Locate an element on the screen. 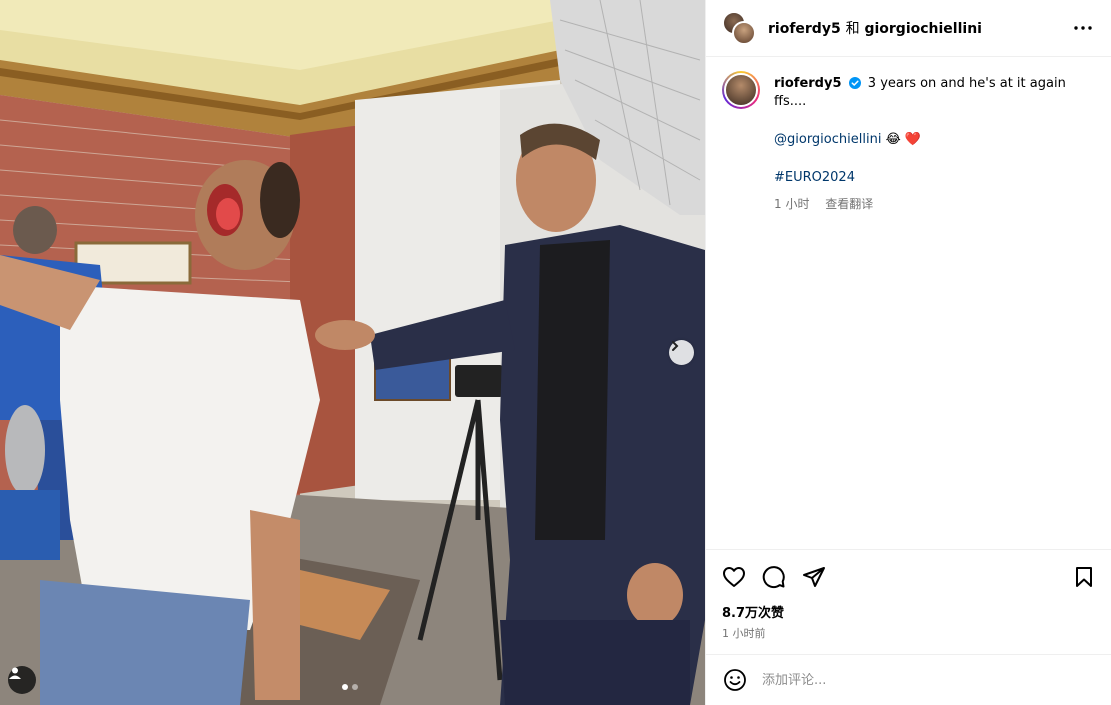 The image size is (1111, 705). comment-composer is located at coordinates (908, 679).